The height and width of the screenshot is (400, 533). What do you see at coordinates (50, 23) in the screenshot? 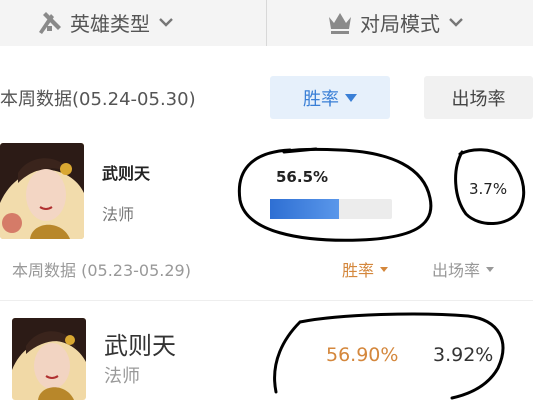
I see `hero-type-icon` at bounding box center [50, 23].